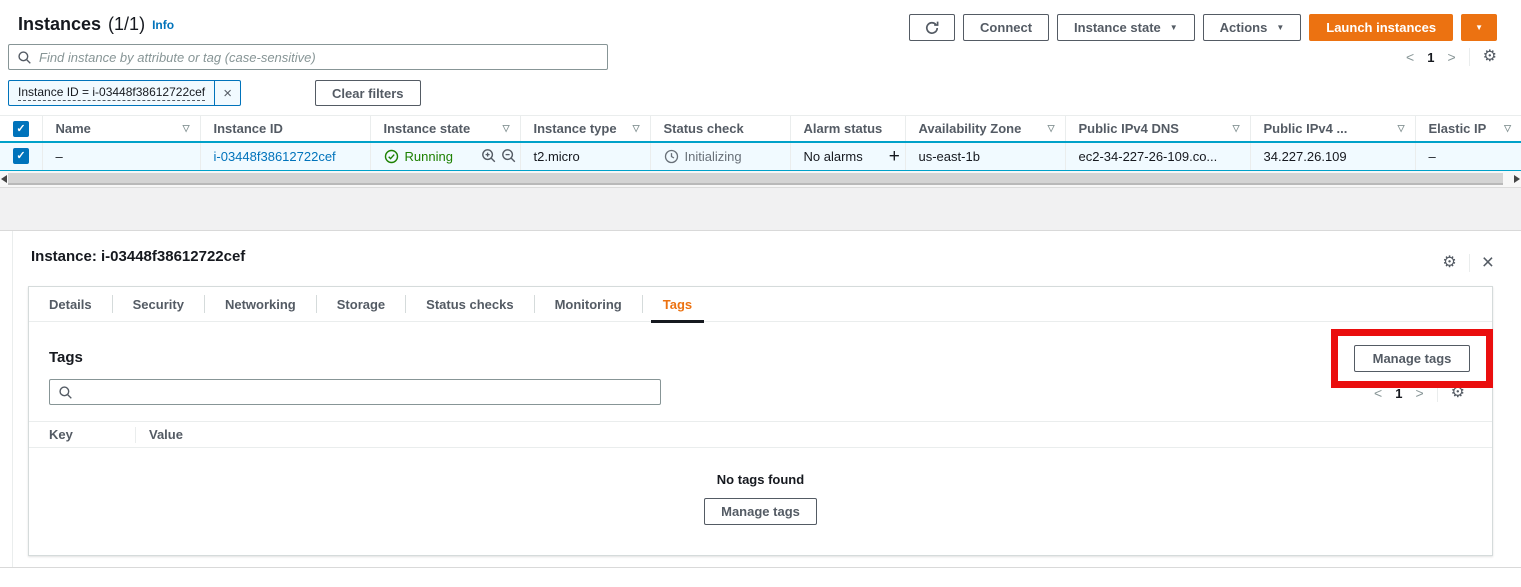 Image resolution: width=1521 pixels, height=587 pixels. I want to click on info-link: Info, so click(163, 25).